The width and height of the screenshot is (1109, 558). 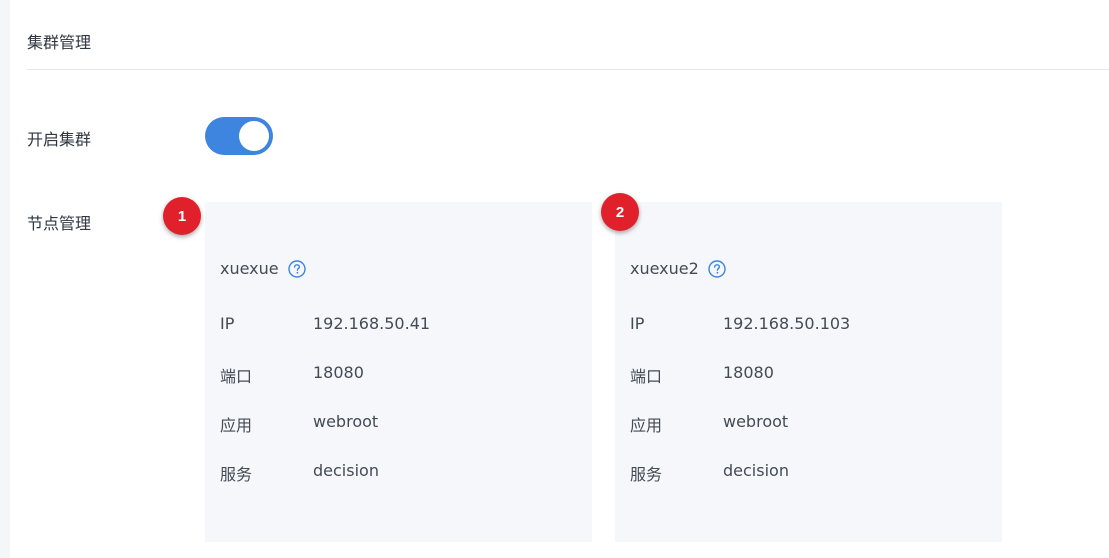 I want to click on node-name: xuexue, so click(x=249, y=268).